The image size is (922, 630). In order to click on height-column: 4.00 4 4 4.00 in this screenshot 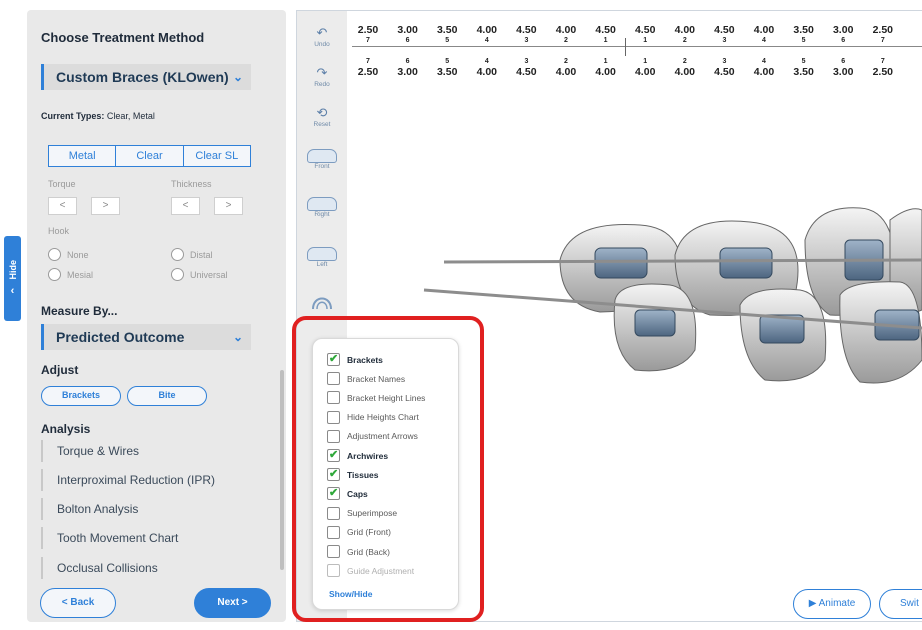, I will do `click(764, 51)`.